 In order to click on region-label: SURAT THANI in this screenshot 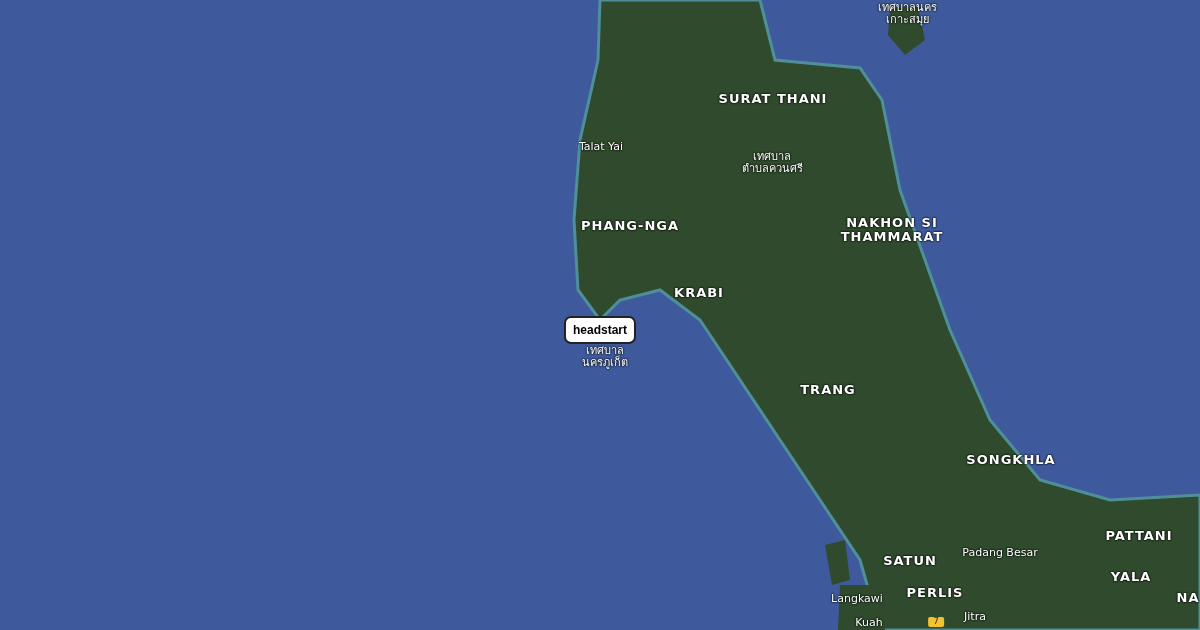, I will do `click(773, 99)`.